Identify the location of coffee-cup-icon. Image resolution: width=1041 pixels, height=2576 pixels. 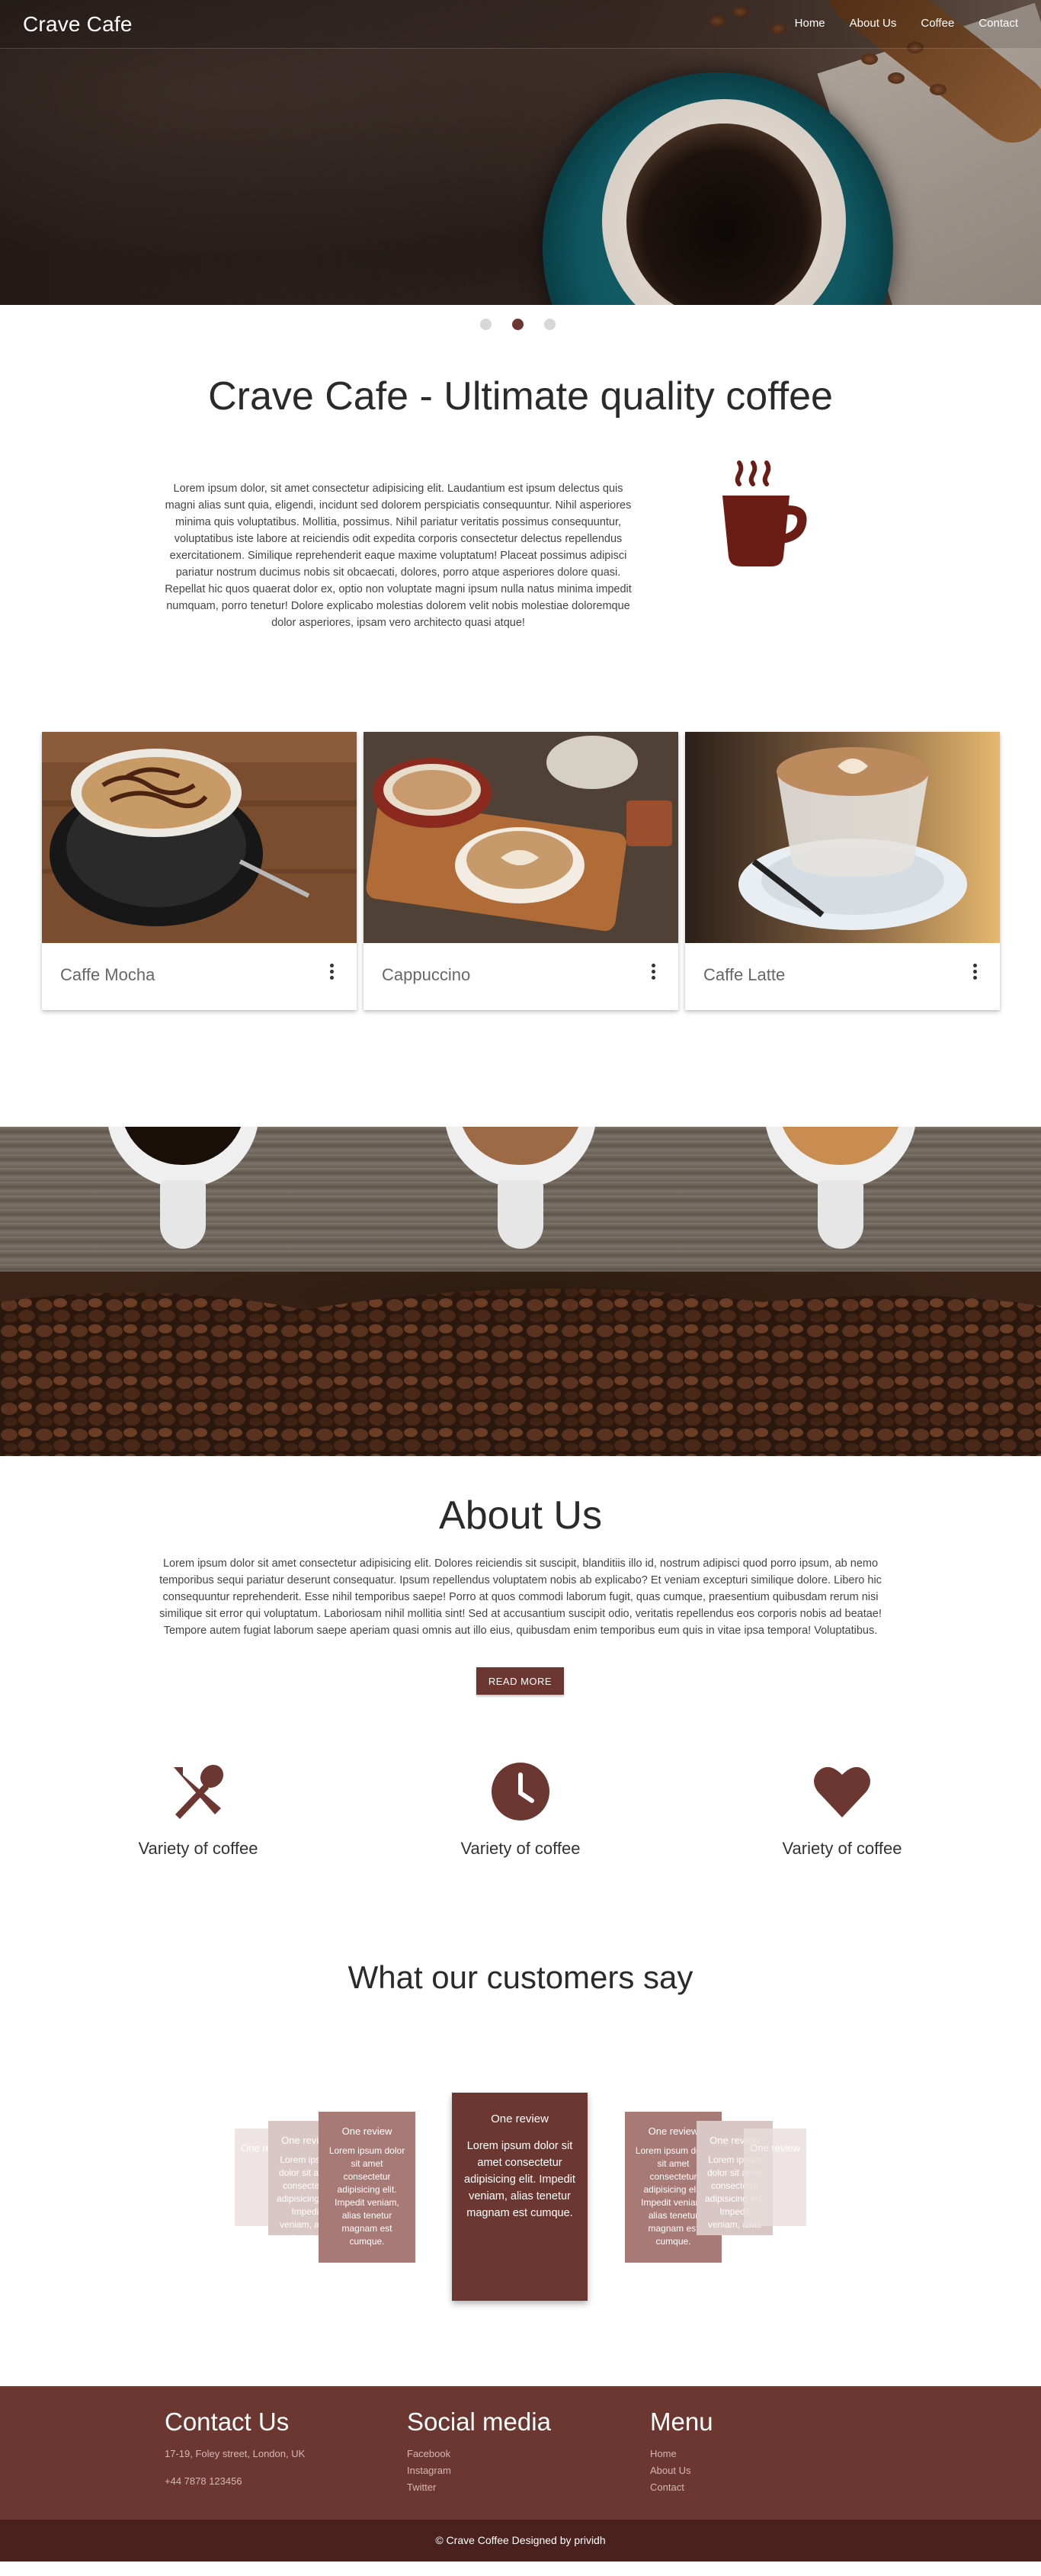
(764, 513).